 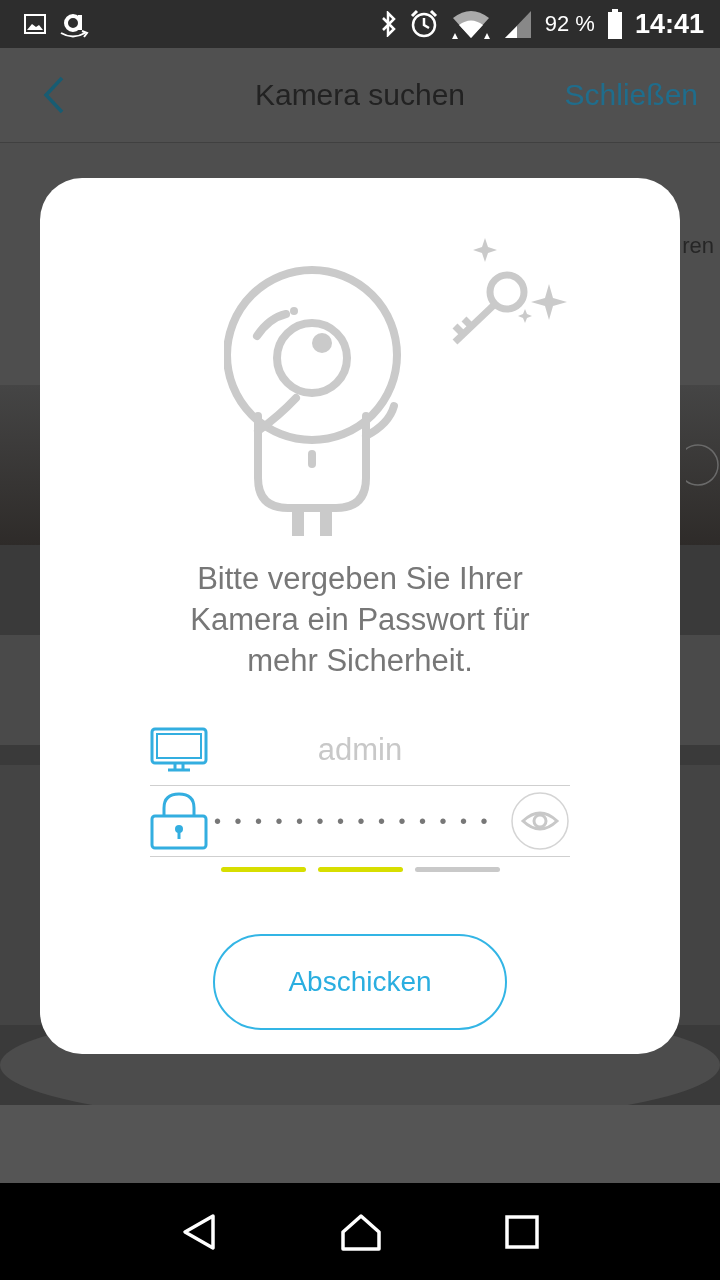 I want to click on bluetooth-icon, so click(x=388, y=24).